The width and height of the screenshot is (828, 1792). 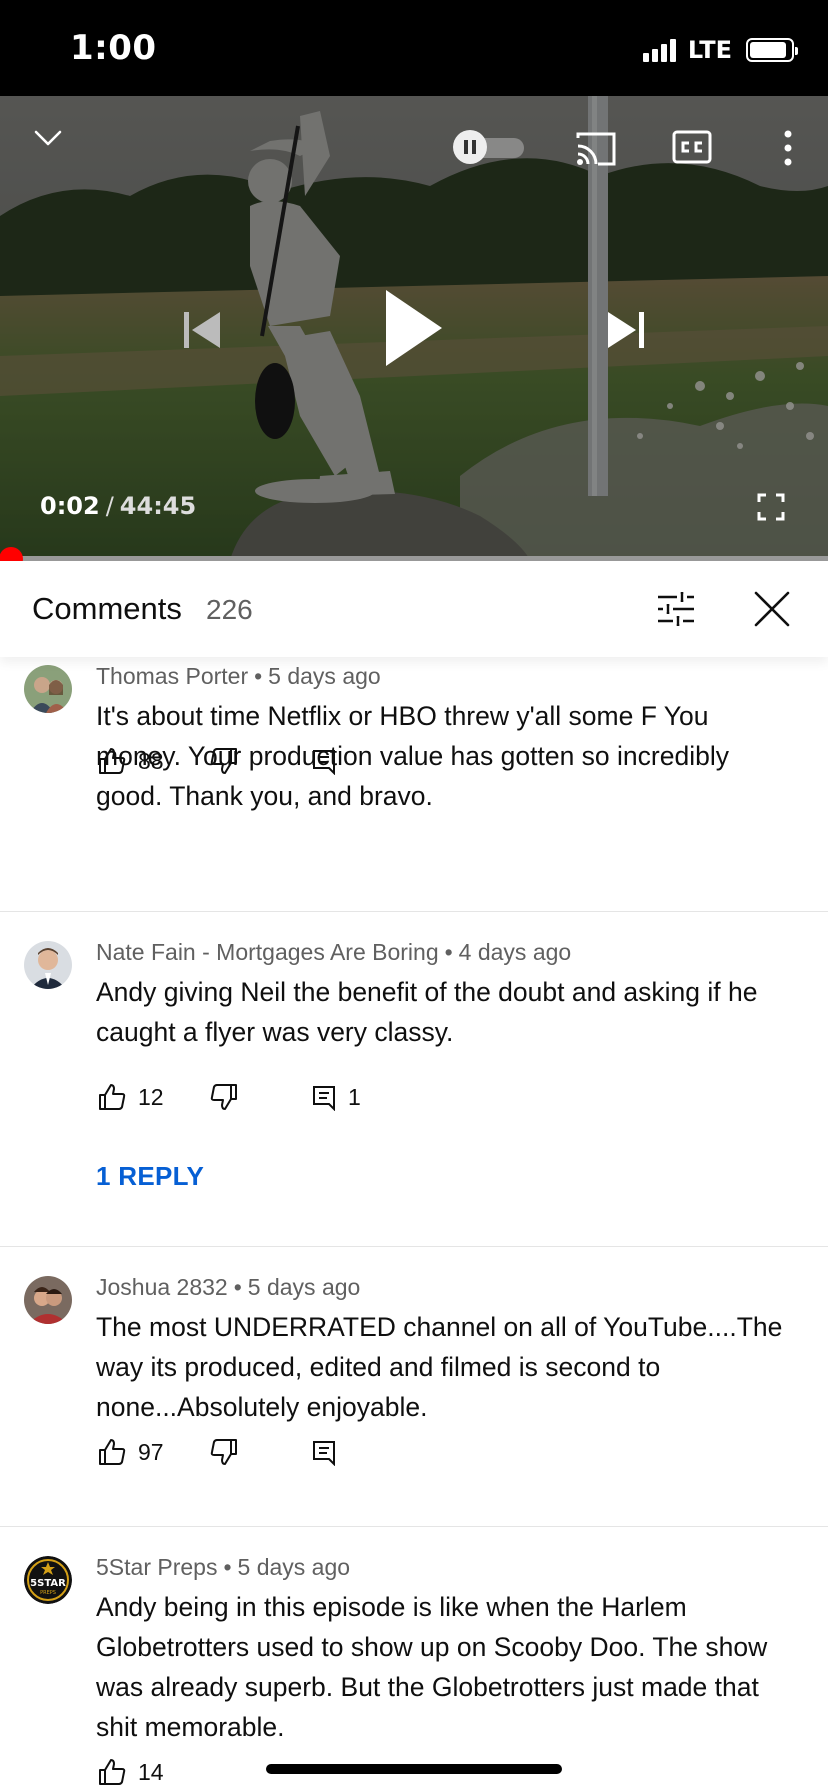 I want to click on status-indicators: LTE, so click(x=720, y=50).